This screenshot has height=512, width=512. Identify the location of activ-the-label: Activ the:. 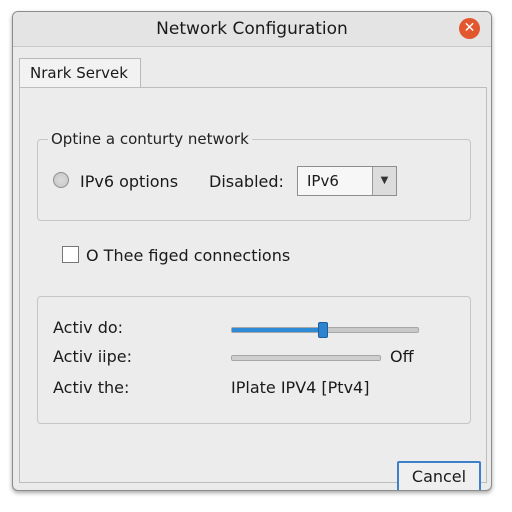
(91, 387).